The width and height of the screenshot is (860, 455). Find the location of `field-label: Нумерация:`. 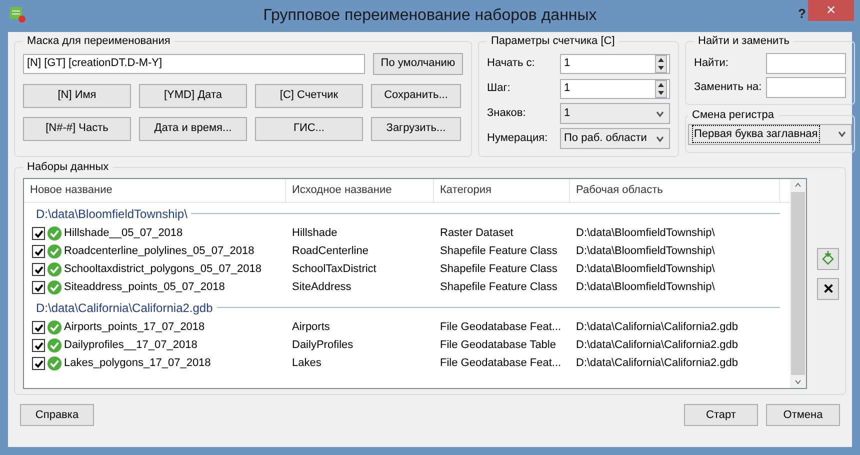

field-label: Нумерация: is located at coordinates (518, 138).